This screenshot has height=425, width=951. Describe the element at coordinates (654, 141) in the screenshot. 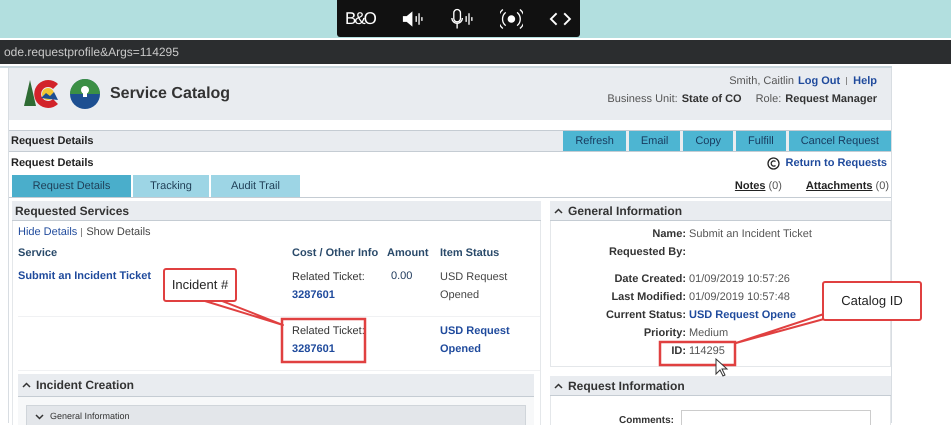

I see `action-button: Email` at that location.